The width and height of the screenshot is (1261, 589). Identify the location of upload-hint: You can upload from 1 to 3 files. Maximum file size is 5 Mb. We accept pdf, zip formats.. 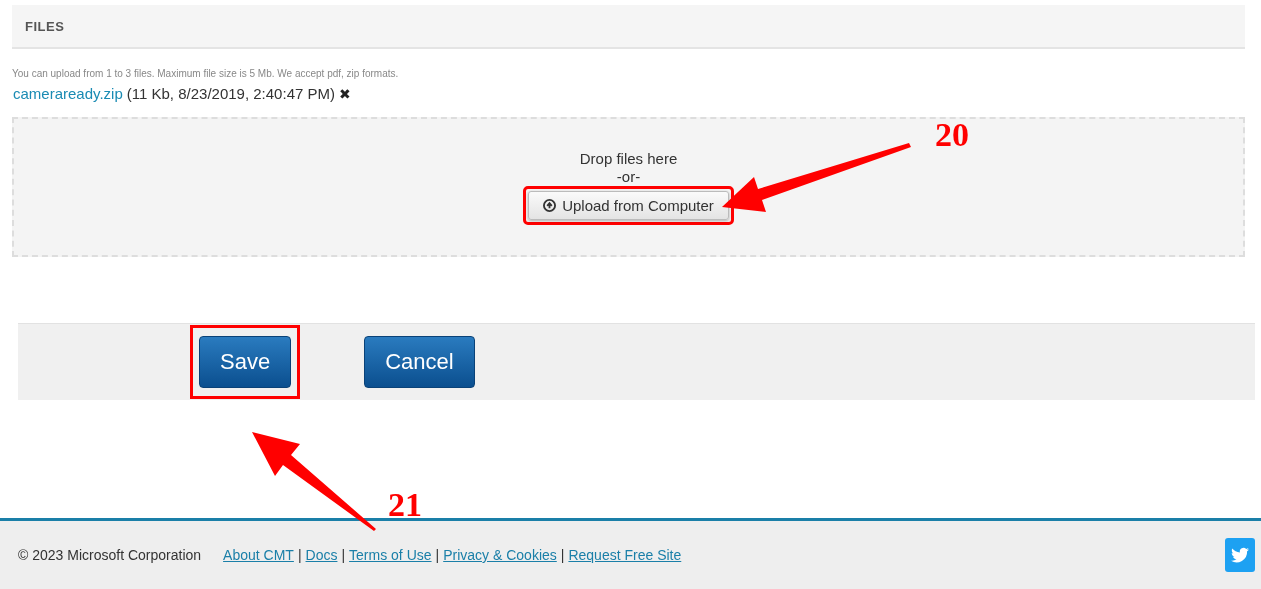
(206, 73).